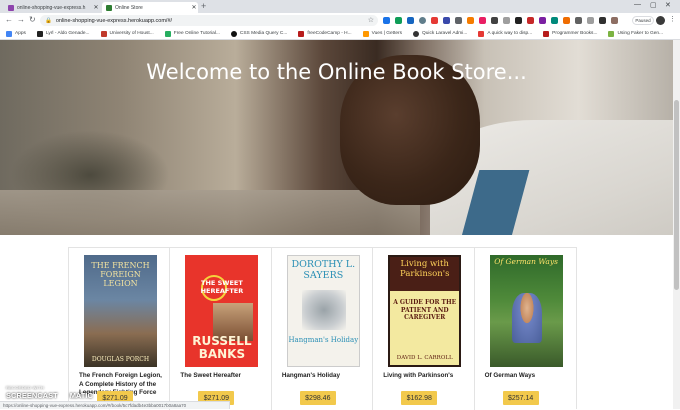 This screenshot has height=410, width=680. What do you see at coordinates (317, 398) in the screenshot?
I see `price-button: $298.46` at bounding box center [317, 398].